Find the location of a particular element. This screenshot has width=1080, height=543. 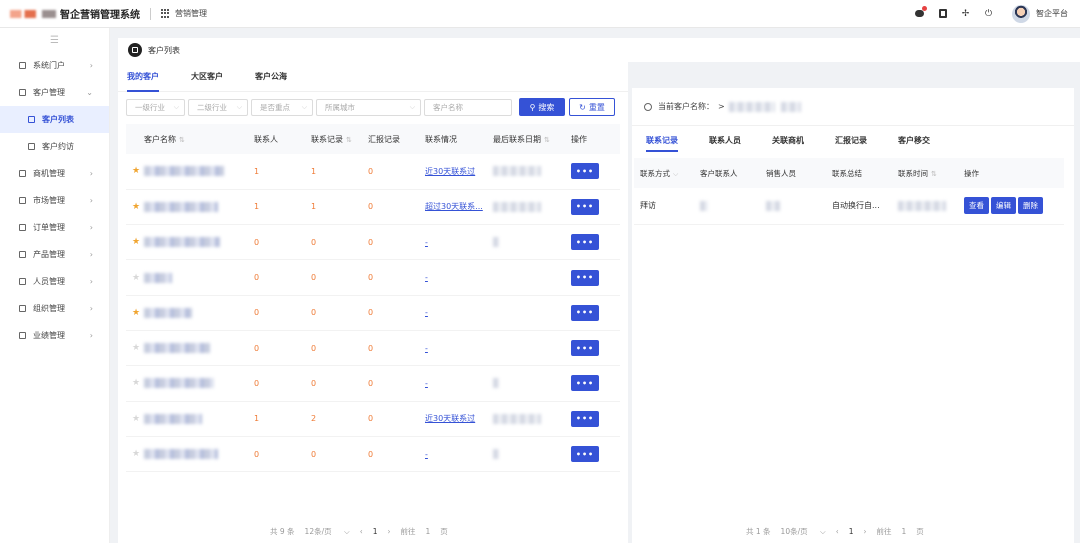

user-name: 智企平台 is located at coordinates (1052, 13).